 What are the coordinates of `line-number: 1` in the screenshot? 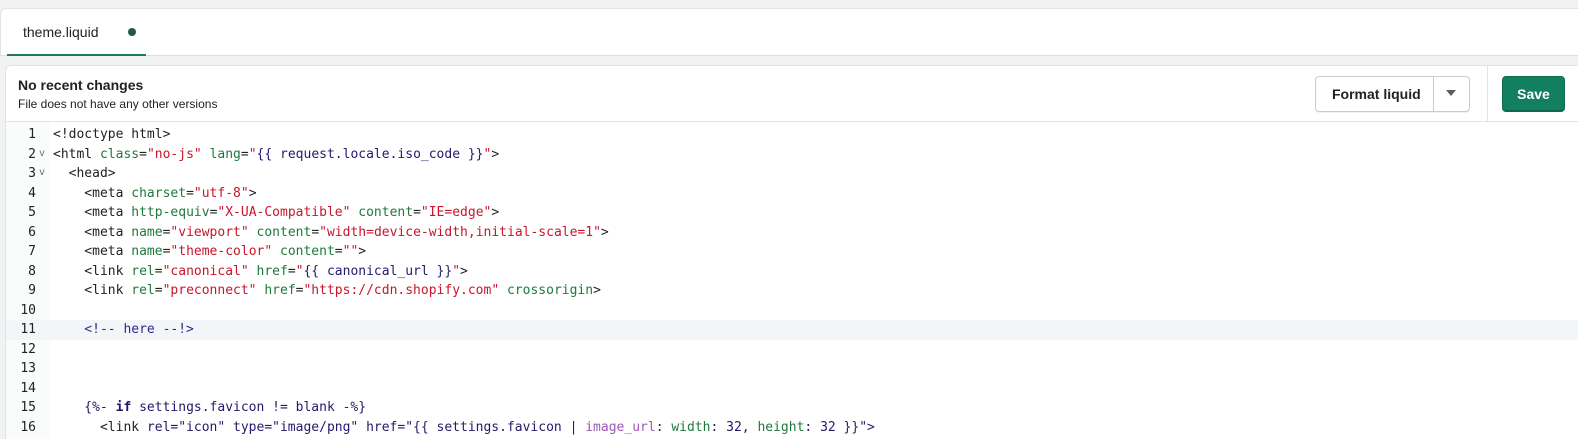 It's located at (32, 134).